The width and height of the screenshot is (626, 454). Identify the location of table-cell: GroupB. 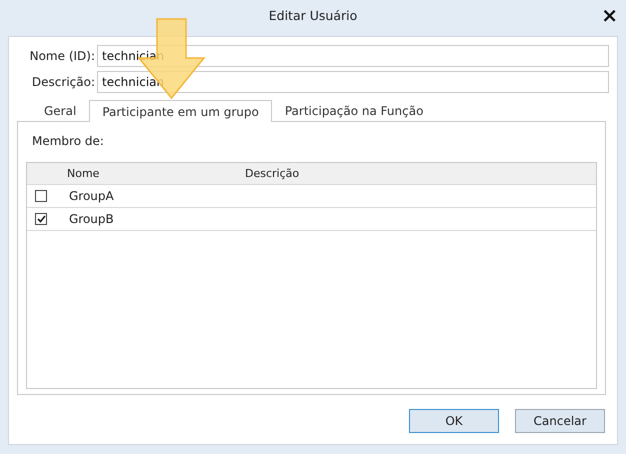
(91, 219).